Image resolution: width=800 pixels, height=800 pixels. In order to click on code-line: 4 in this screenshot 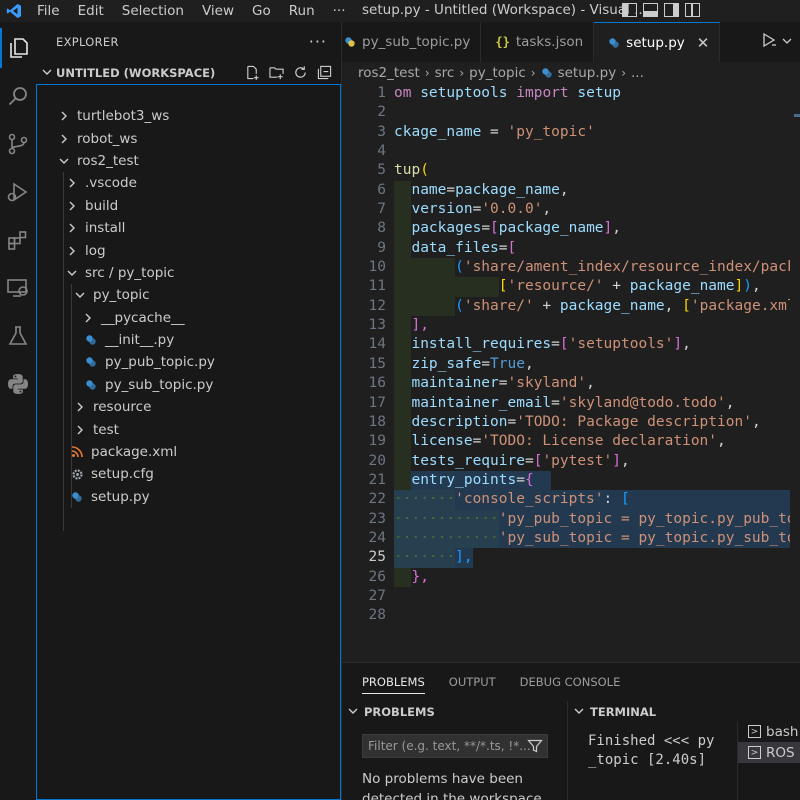, I will do `click(571, 151)`.